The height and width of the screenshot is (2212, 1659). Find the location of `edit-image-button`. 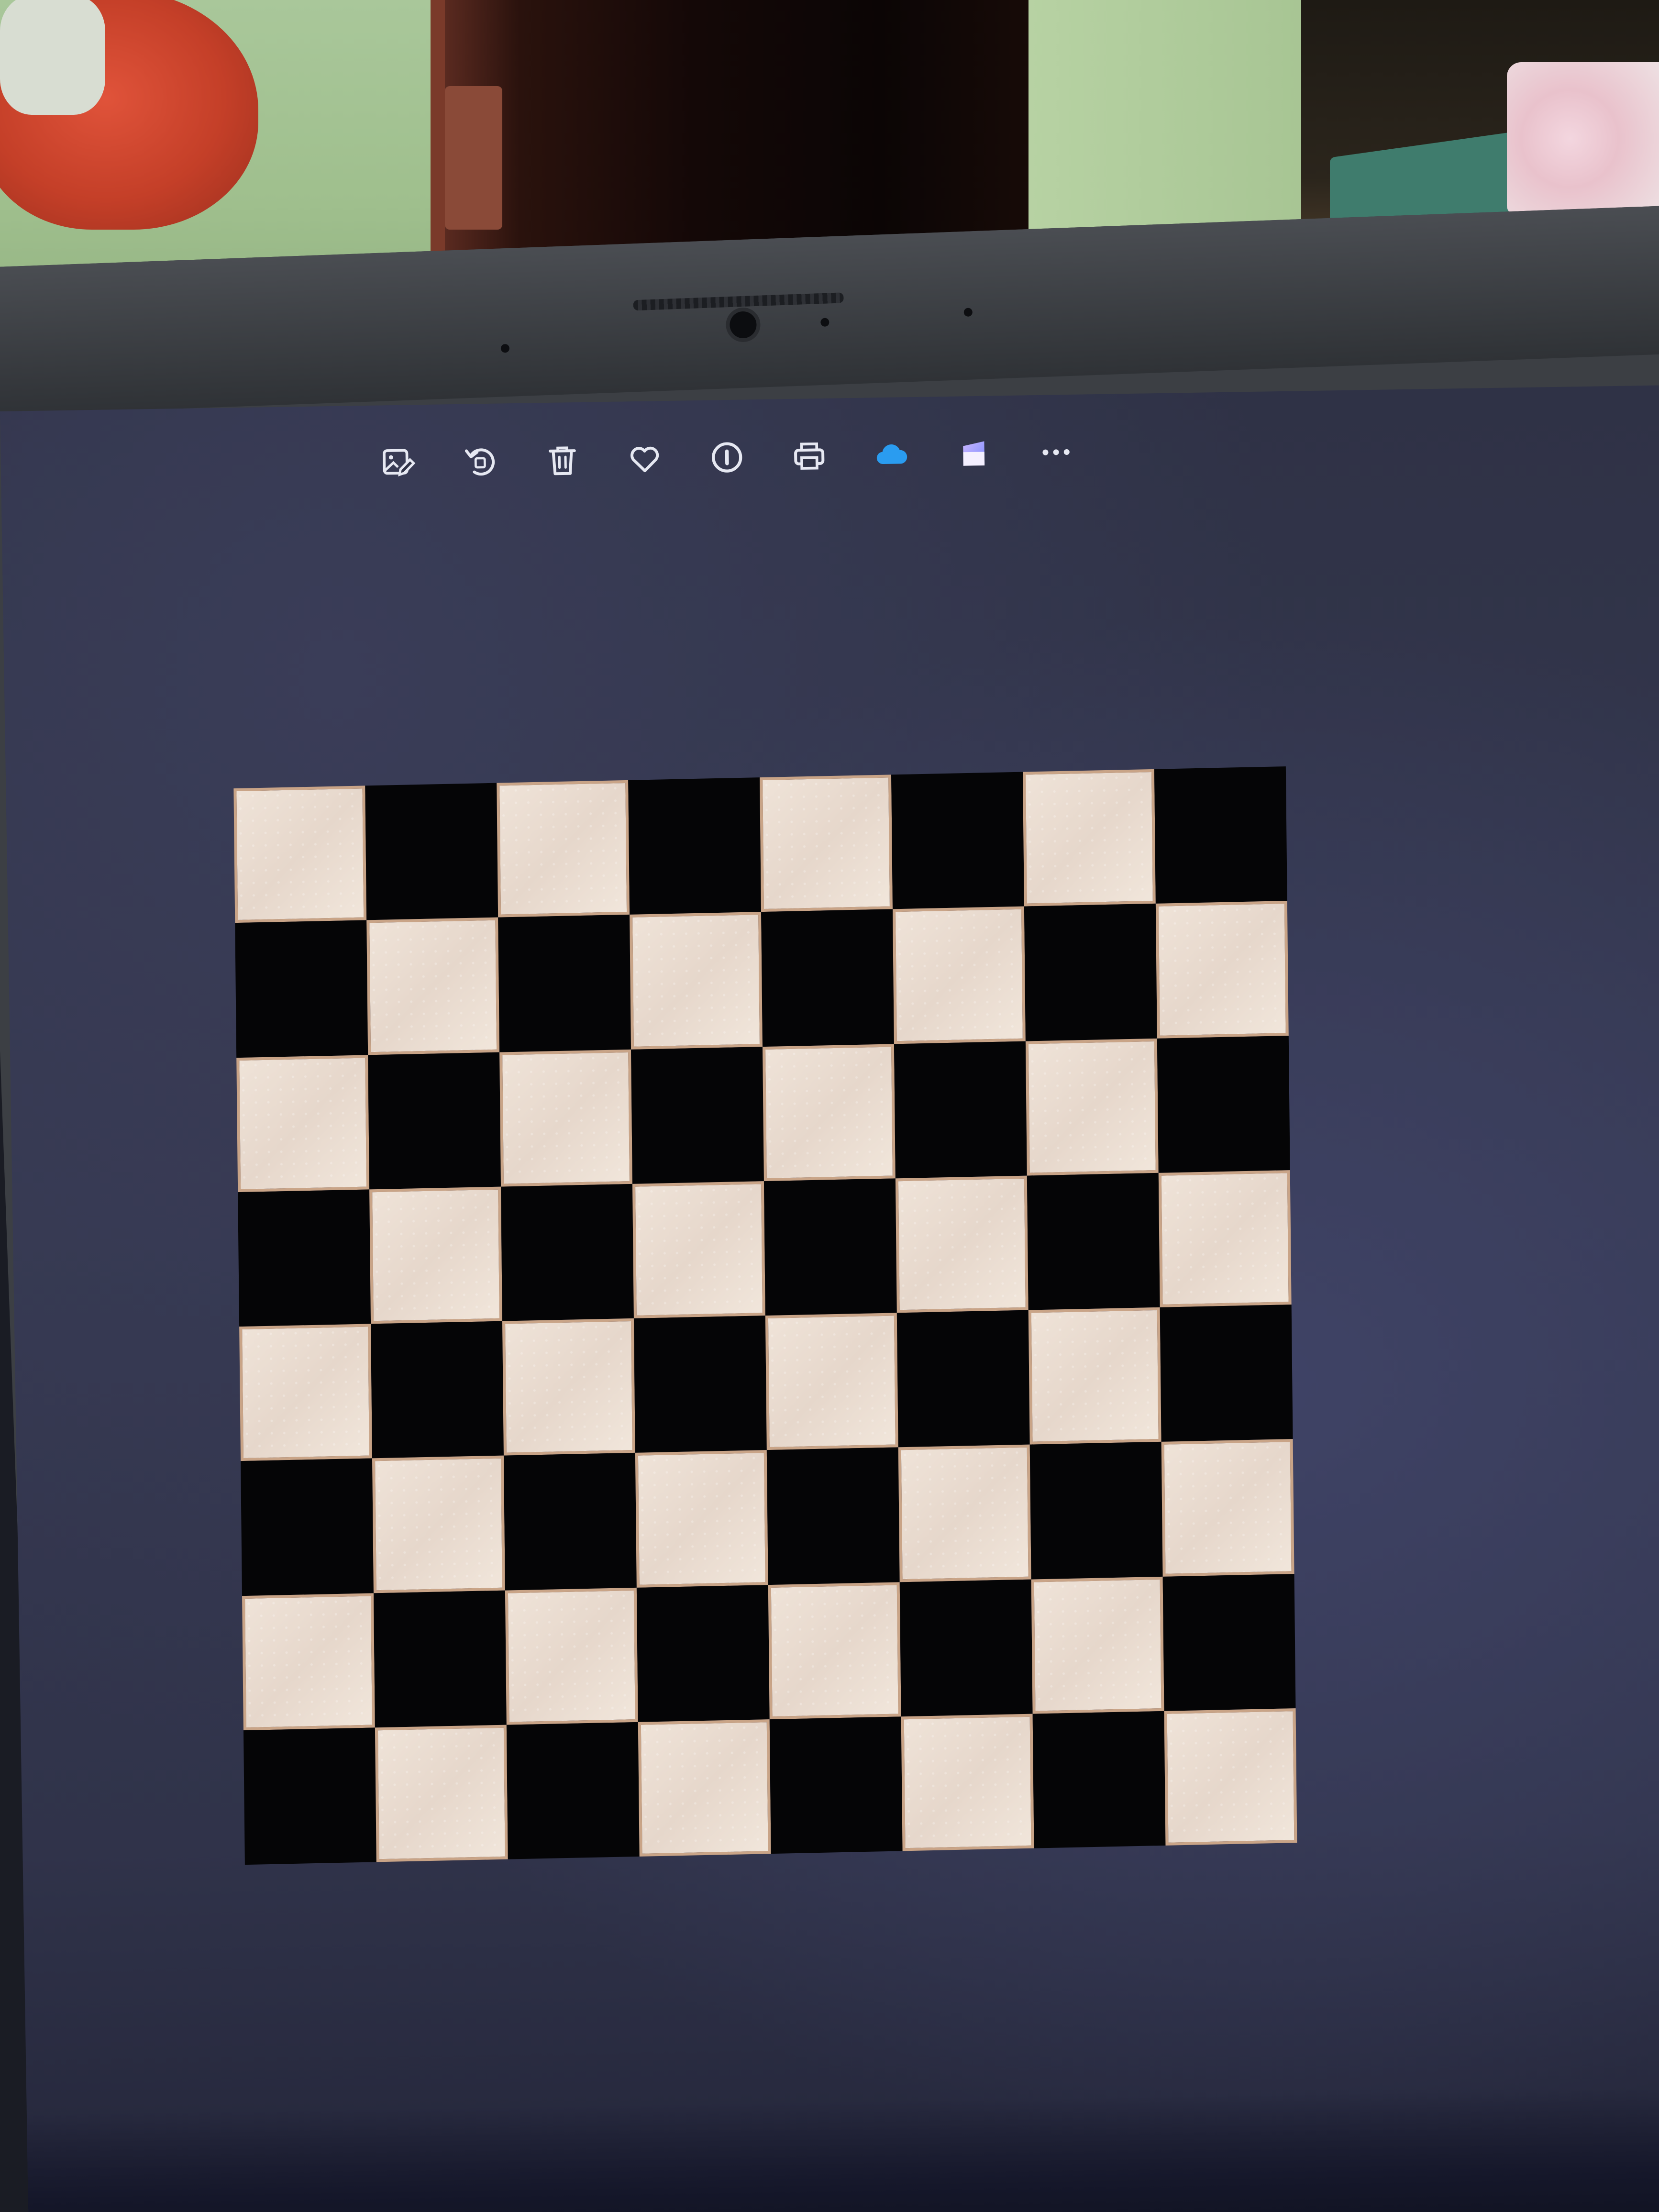

edit-image-button is located at coordinates (398, 462).